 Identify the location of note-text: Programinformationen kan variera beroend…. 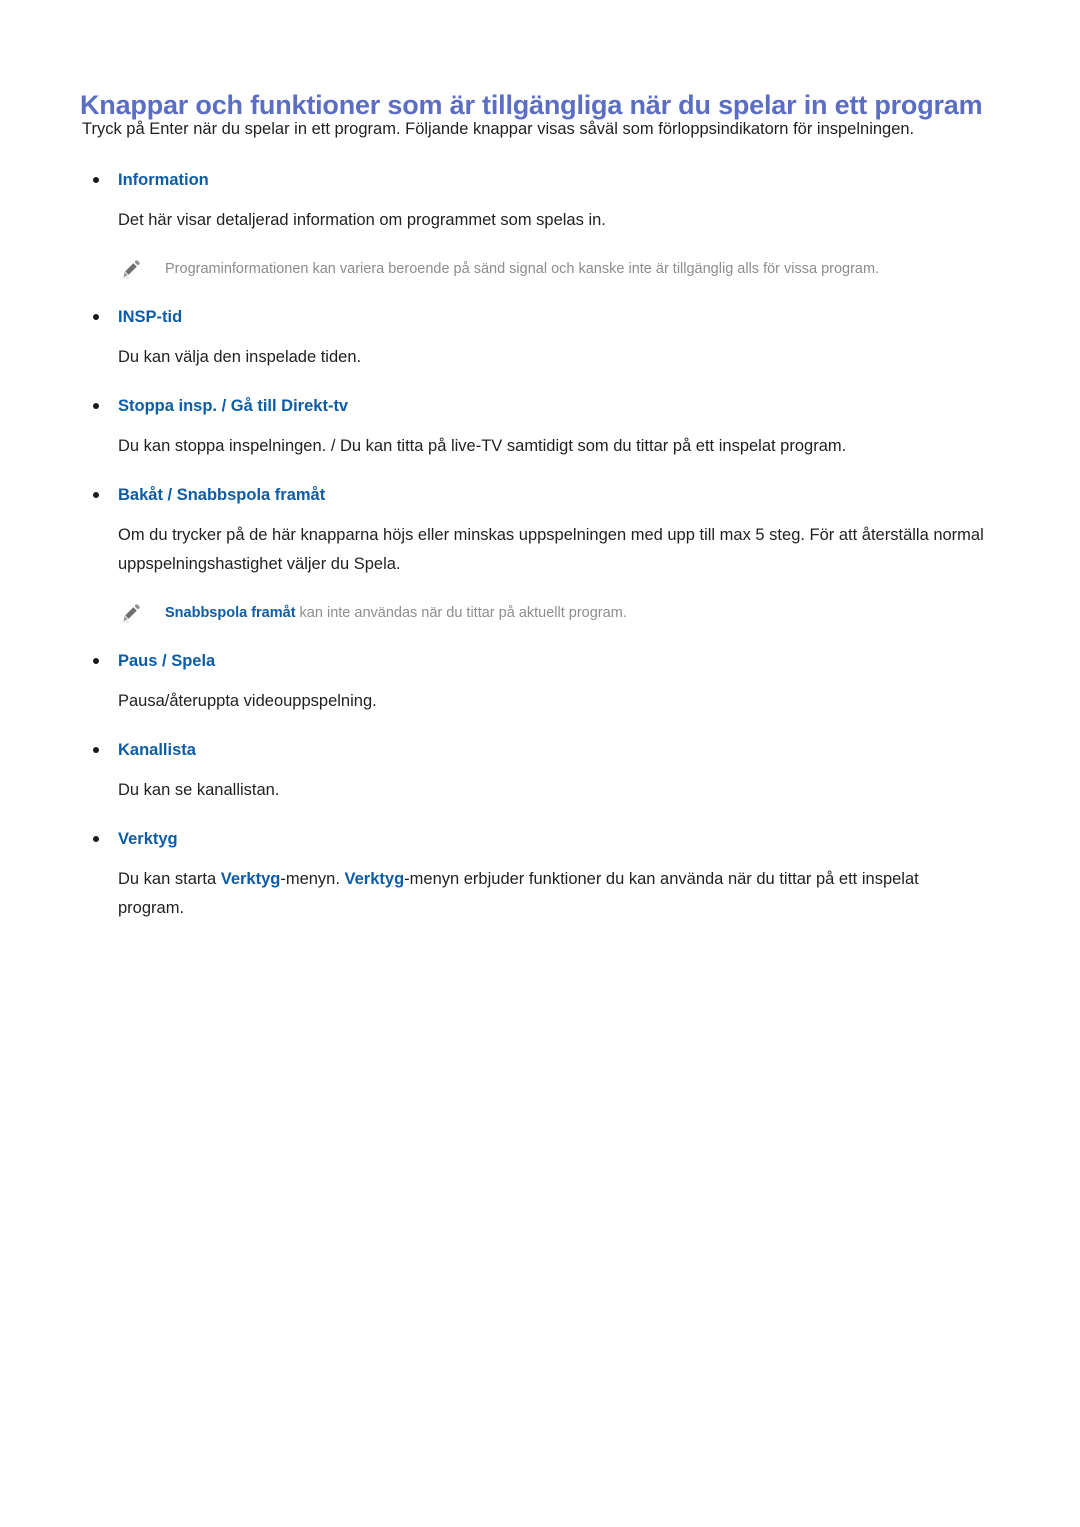
(522, 269).